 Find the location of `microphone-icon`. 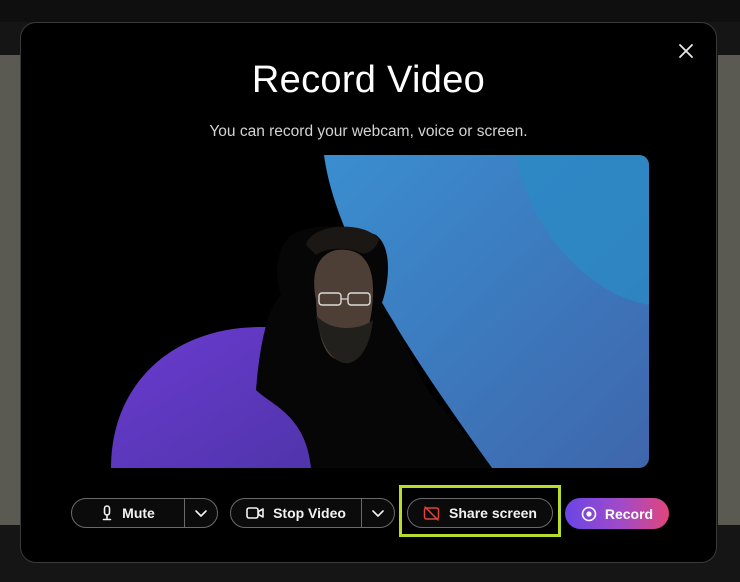

microphone-icon is located at coordinates (107, 513).